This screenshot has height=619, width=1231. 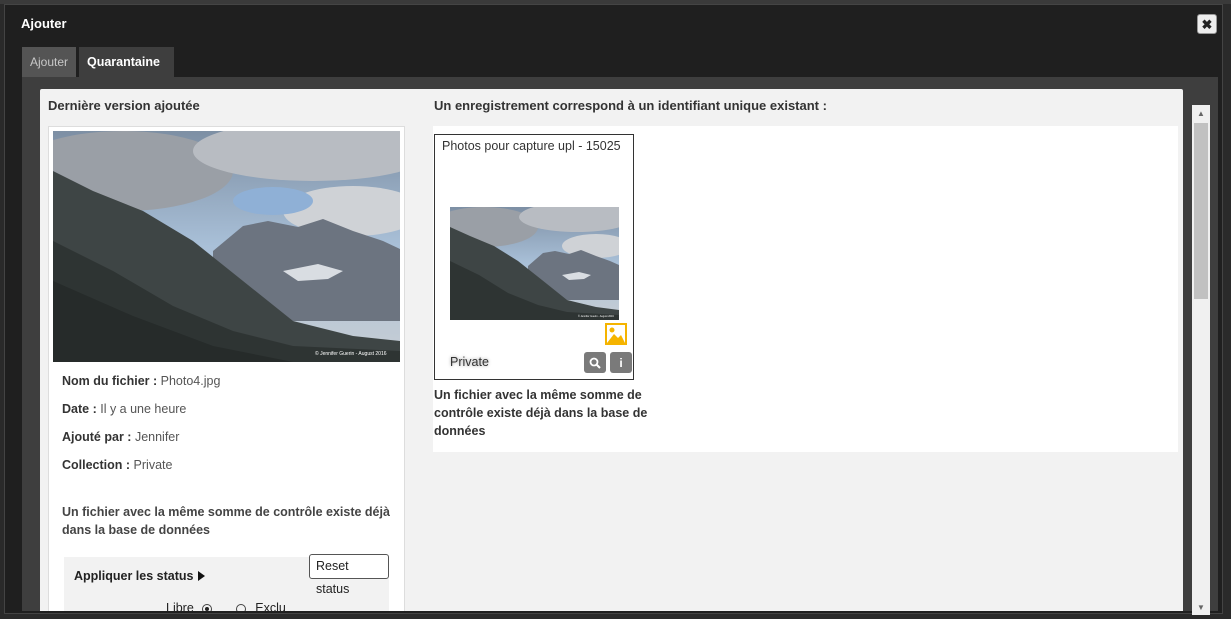 I want to click on close-button: ✖, so click(x=1207, y=24).